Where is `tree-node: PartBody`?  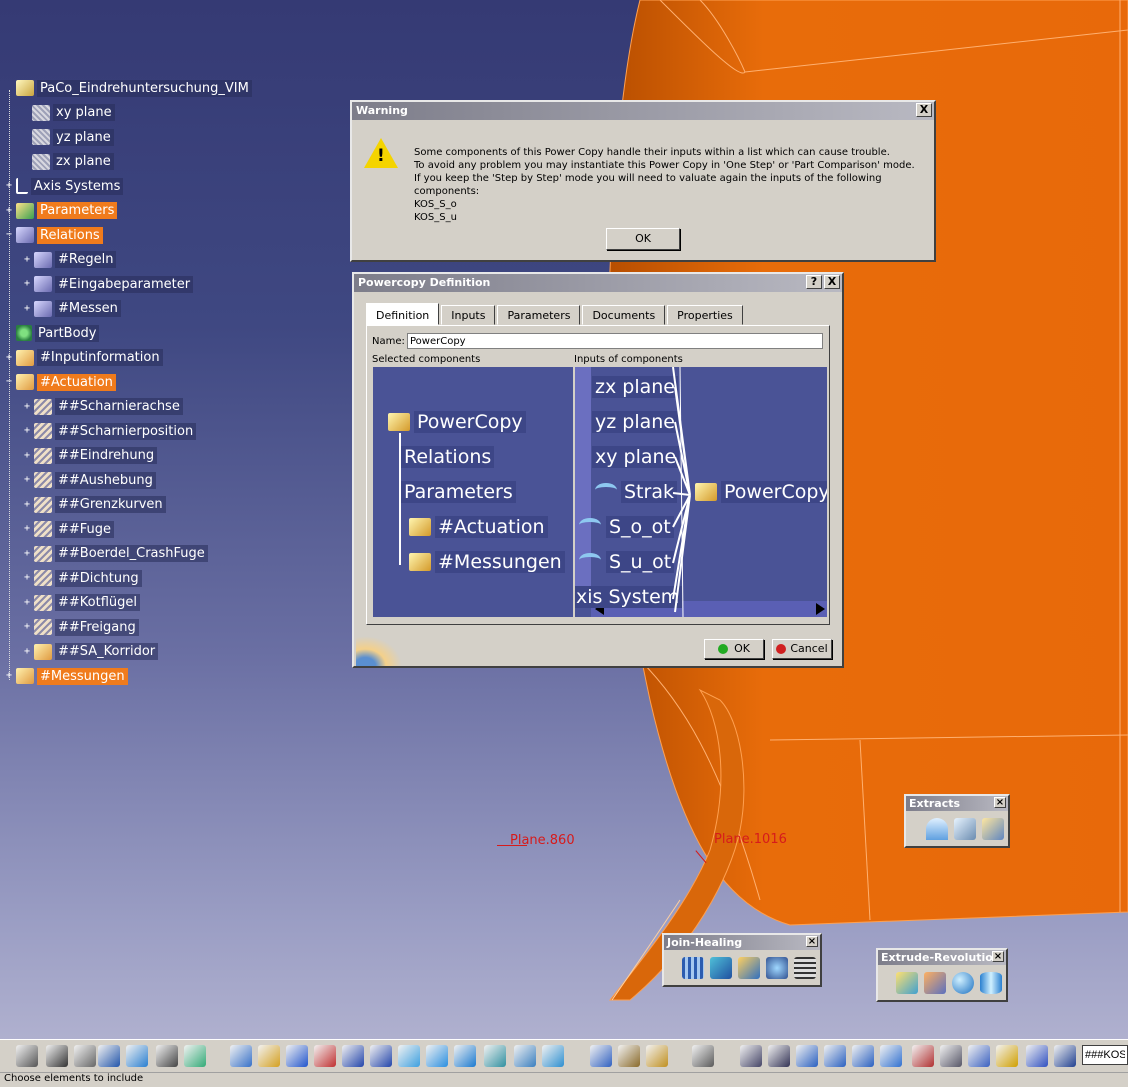 tree-node: PartBody is located at coordinates (52, 333).